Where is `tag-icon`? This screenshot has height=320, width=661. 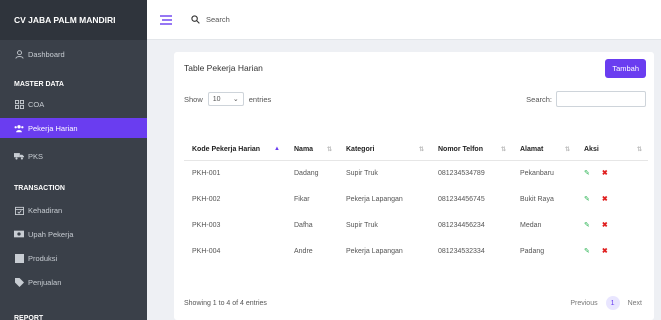
tag-icon is located at coordinates (19, 282).